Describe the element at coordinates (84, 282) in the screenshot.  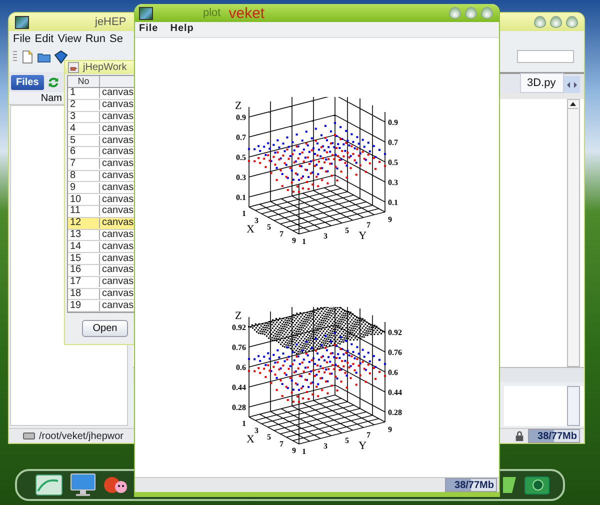
I see `table-cell: 17` at that location.